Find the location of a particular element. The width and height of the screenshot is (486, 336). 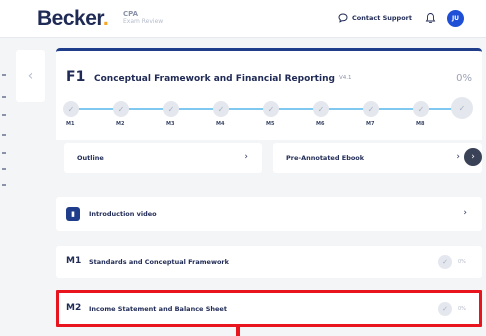

chevron-left-icon: ‹ is located at coordinates (30, 76).